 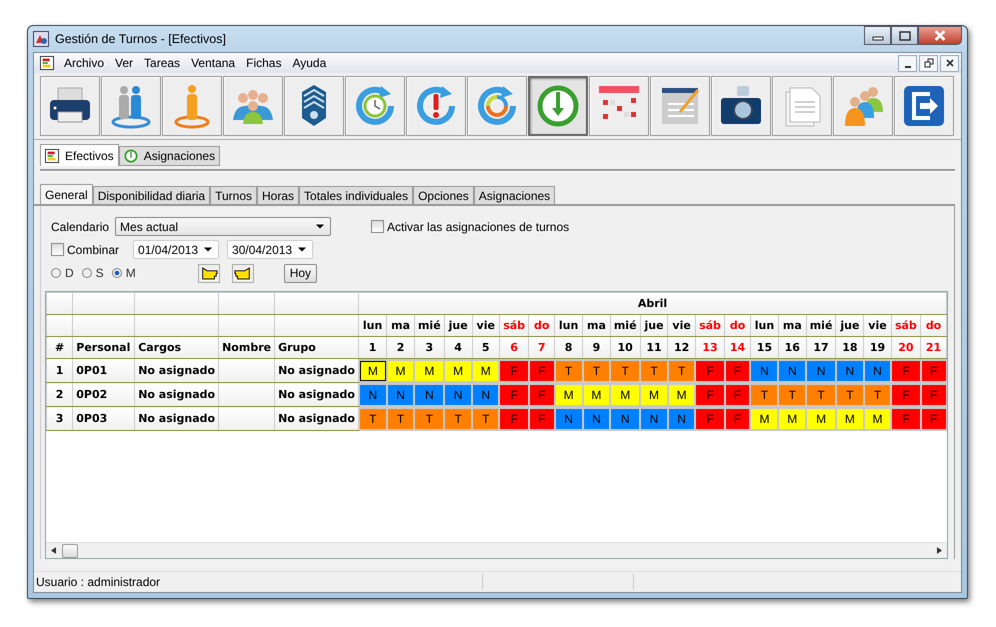 I want to click on menu-item: Fichas, so click(x=264, y=63).